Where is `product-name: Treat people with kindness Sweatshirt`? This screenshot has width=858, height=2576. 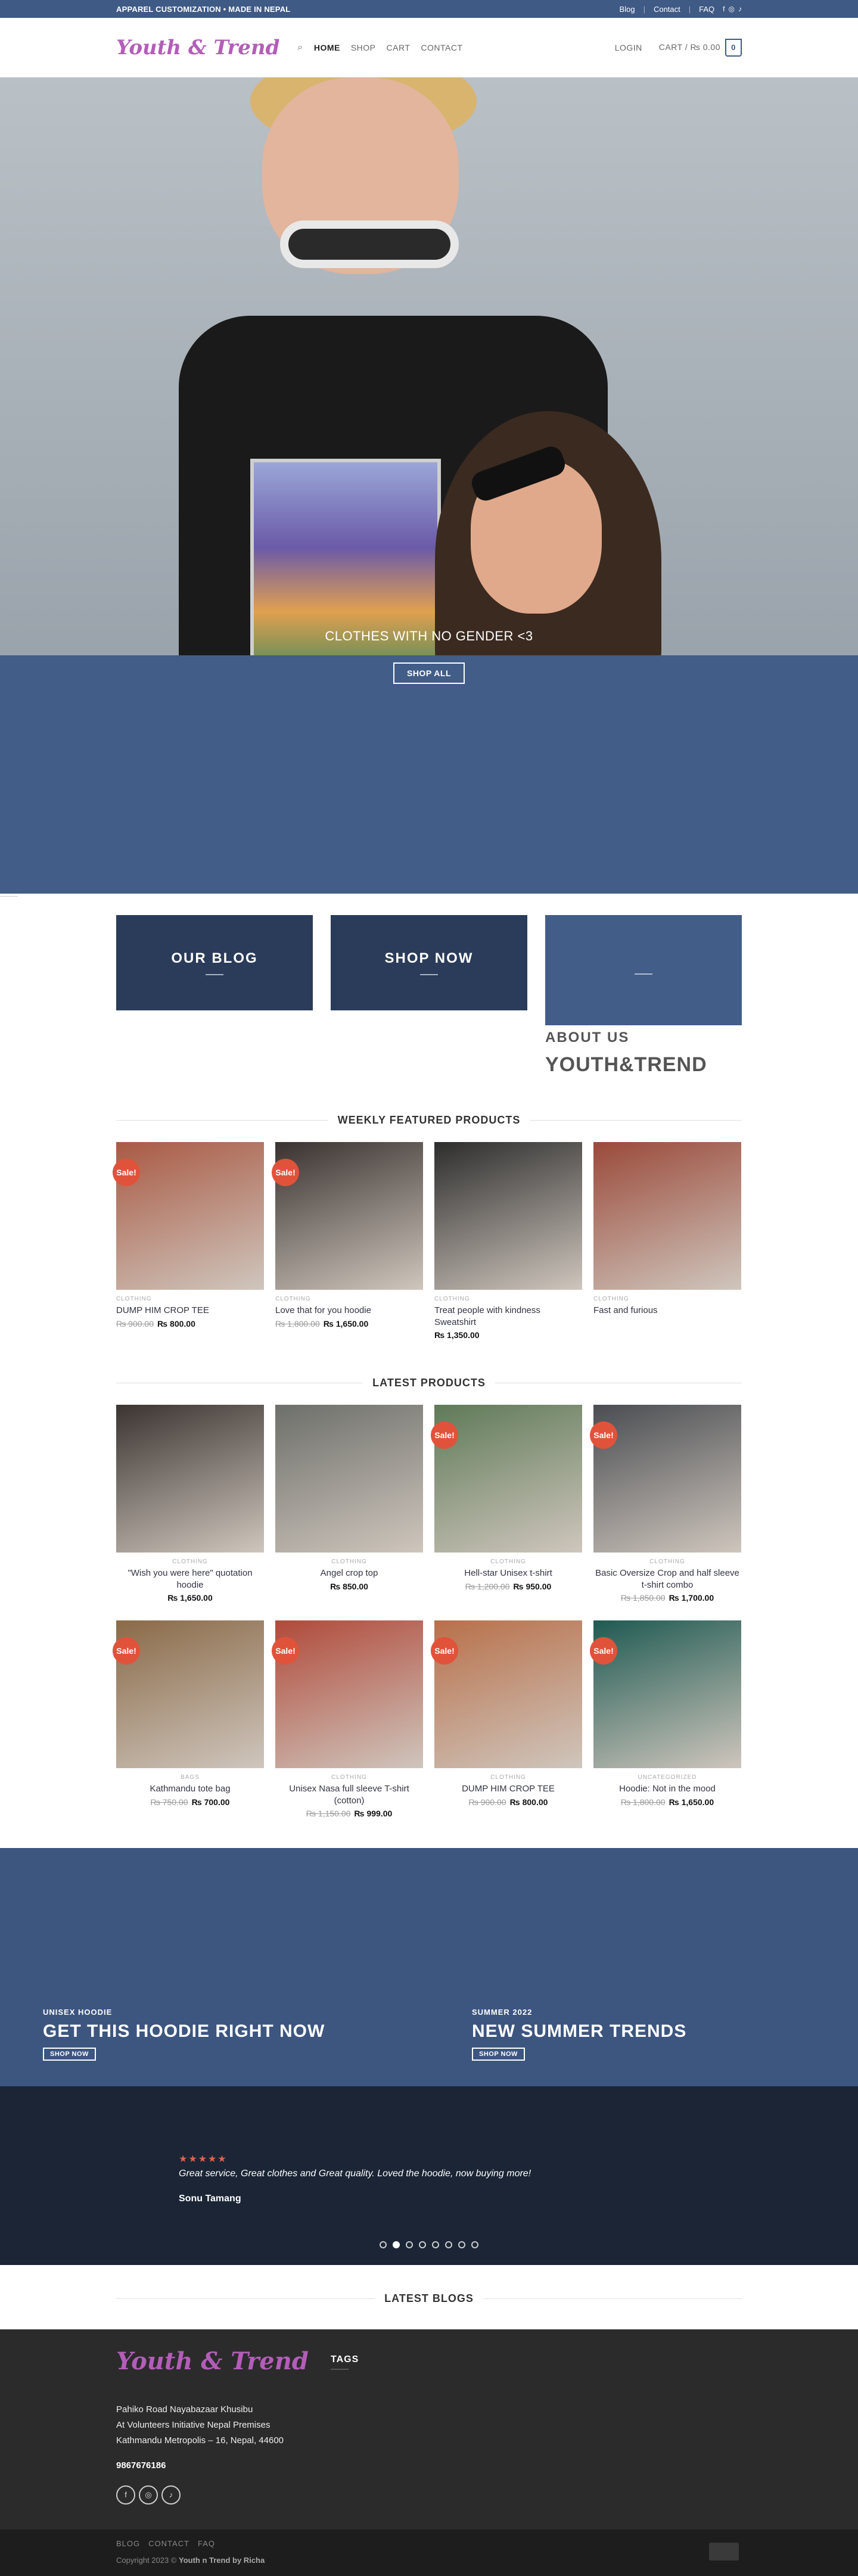 product-name: Treat people with kindness Sweatshirt is located at coordinates (508, 1316).